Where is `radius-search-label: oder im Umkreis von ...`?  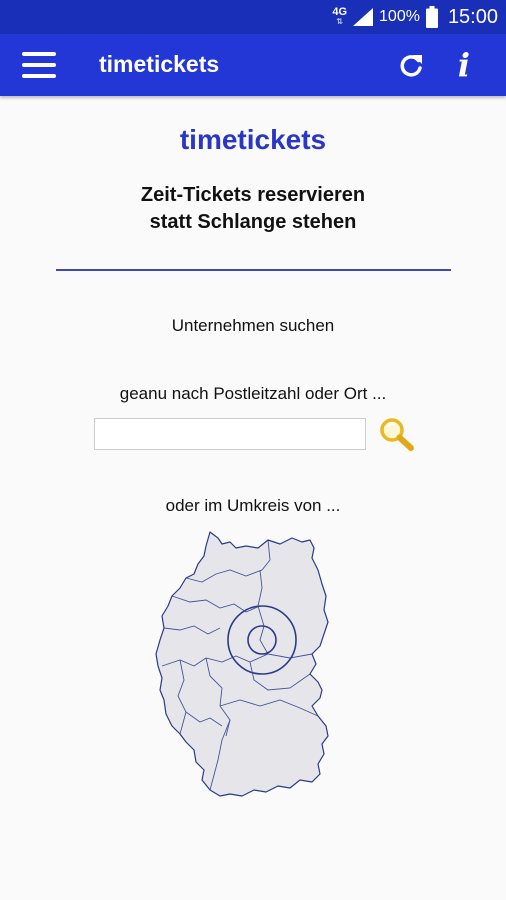 radius-search-label: oder im Umkreis von ... is located at coordinates (253, 505).